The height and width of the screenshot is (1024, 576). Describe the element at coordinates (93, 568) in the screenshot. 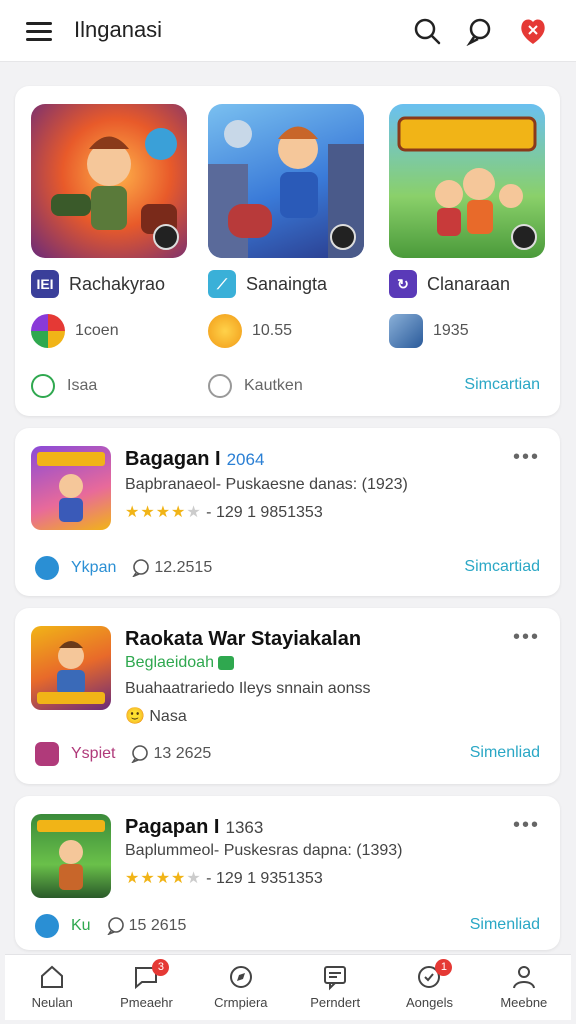

I see `developer-label: Ykpan` at that location.